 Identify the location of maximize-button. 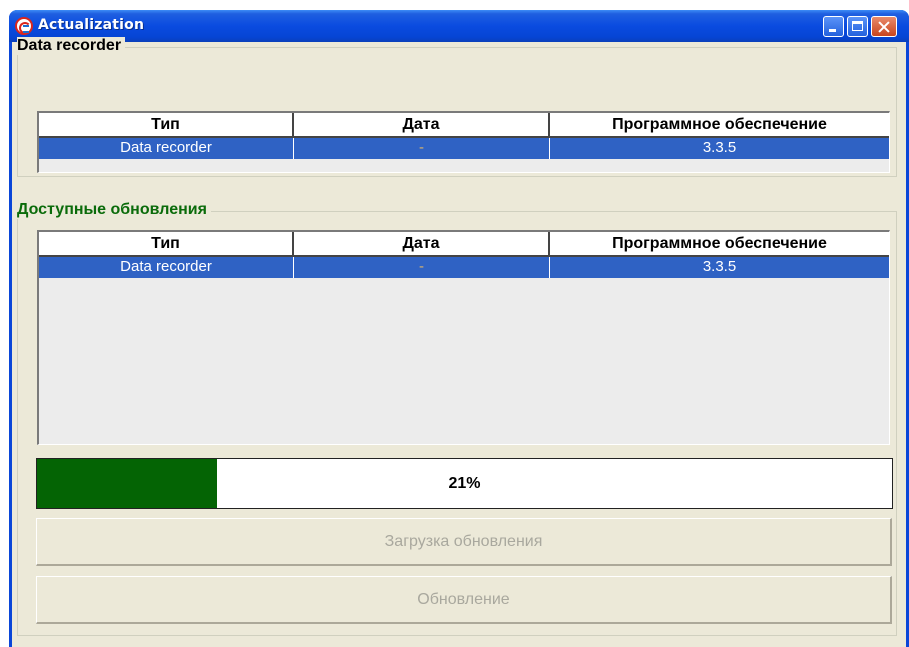
(857, 26).